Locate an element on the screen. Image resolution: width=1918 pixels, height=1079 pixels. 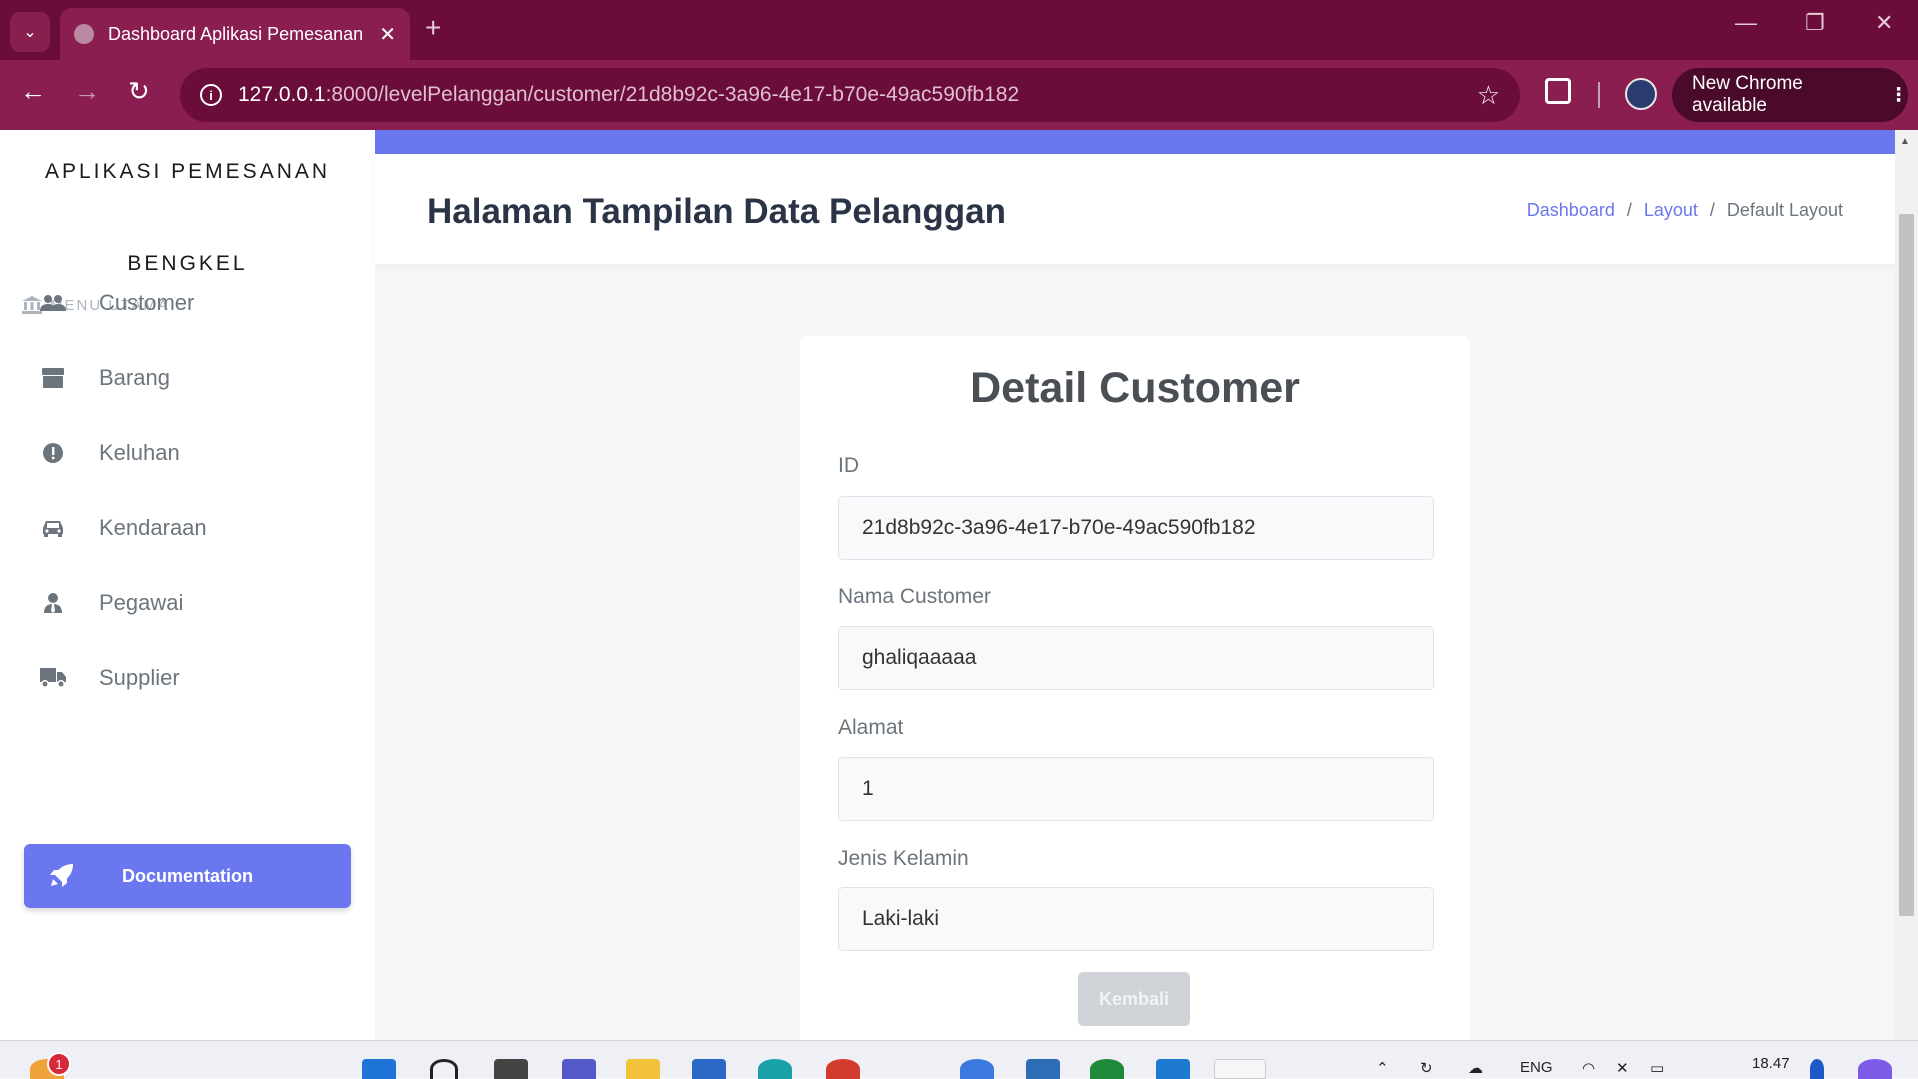
back-icon: ← is located at coordinates (33, 91).